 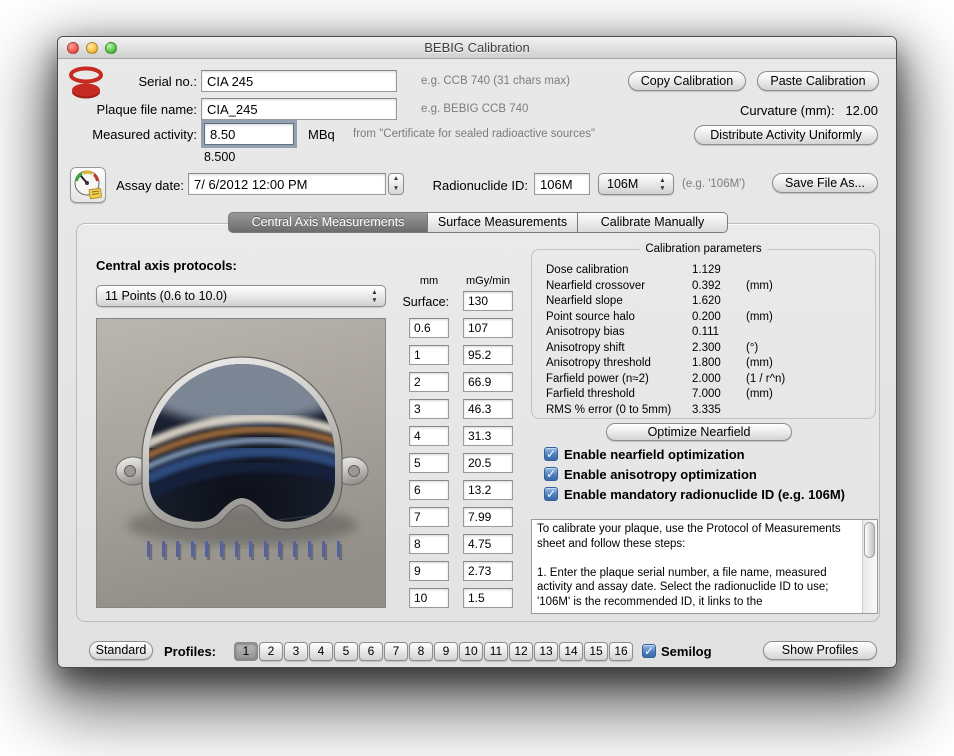 What do you see at coordinates (562, 184) in the screenshot?
I see `radionuclide-input` at bounding box center [562, 184].